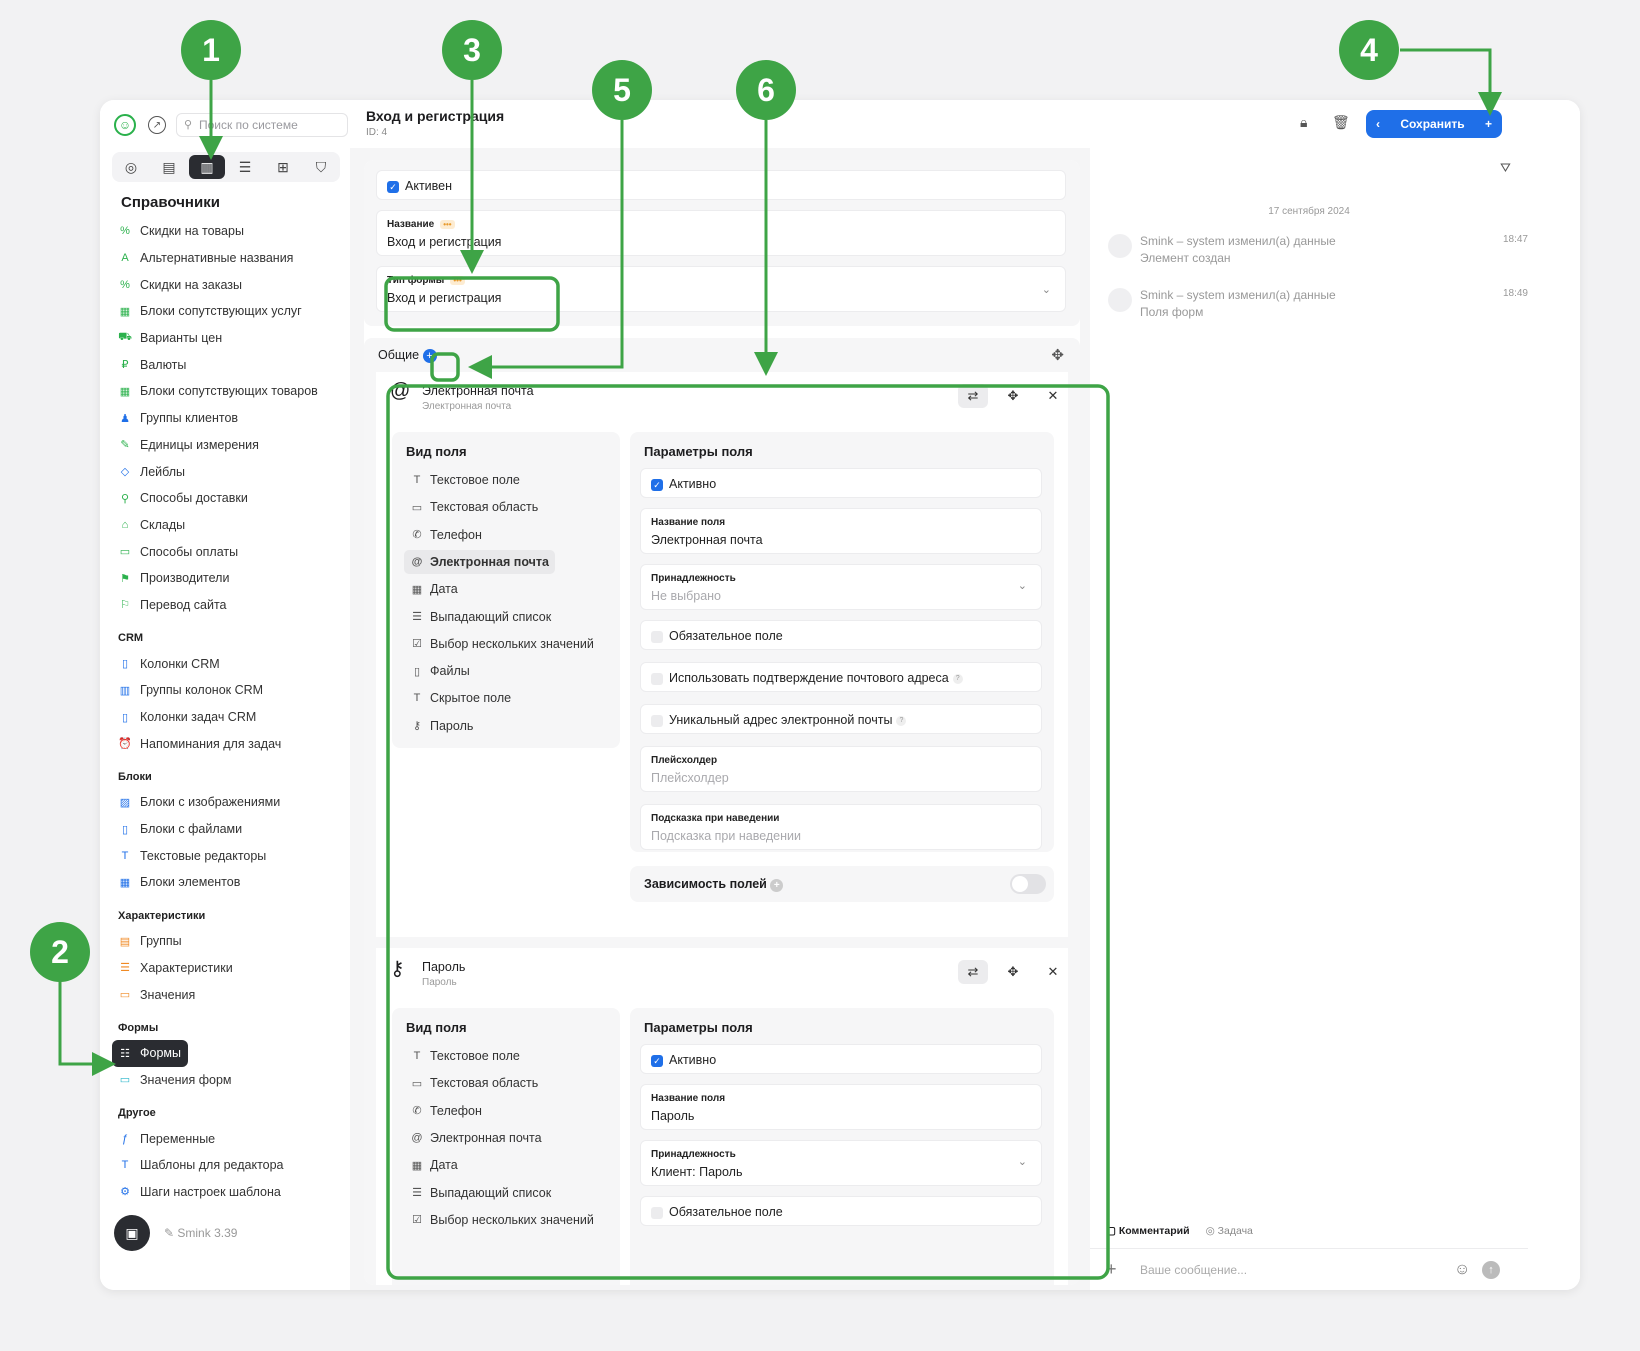 The width and height of the screenshot is (1640, 1351). What do you see at coordinates (60, 952) in the screenshot?
I see `annotation-marker-2: 2` at bounding box center [60, 952].